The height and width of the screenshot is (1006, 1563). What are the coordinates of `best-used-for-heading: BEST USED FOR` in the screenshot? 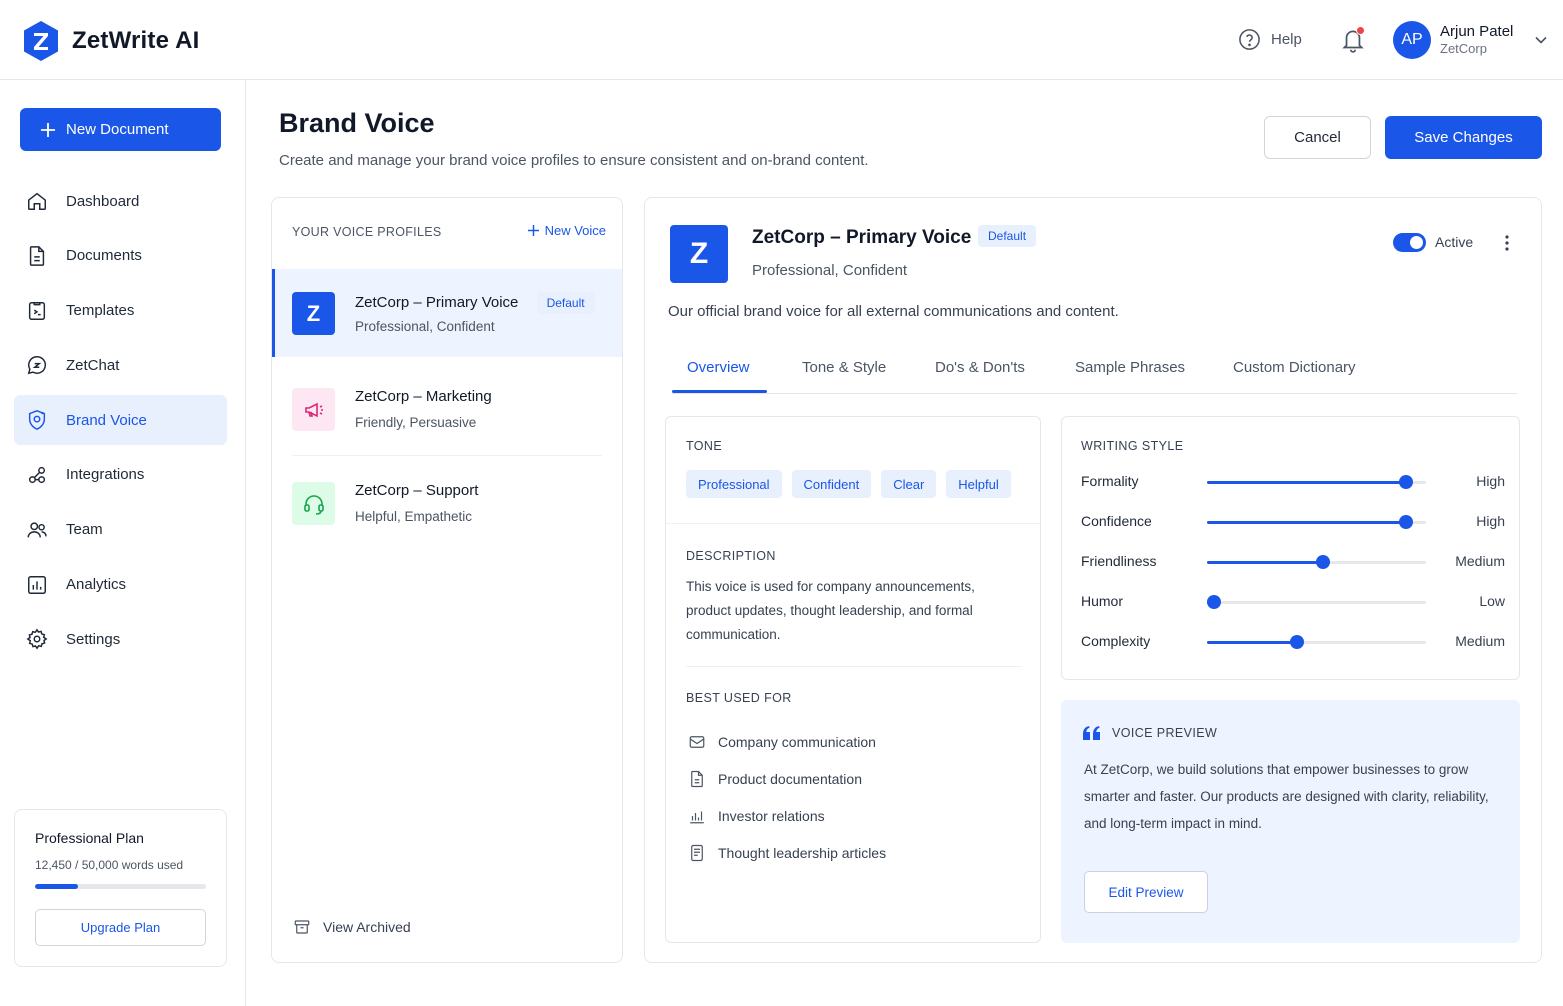 It's located at (739, 698).